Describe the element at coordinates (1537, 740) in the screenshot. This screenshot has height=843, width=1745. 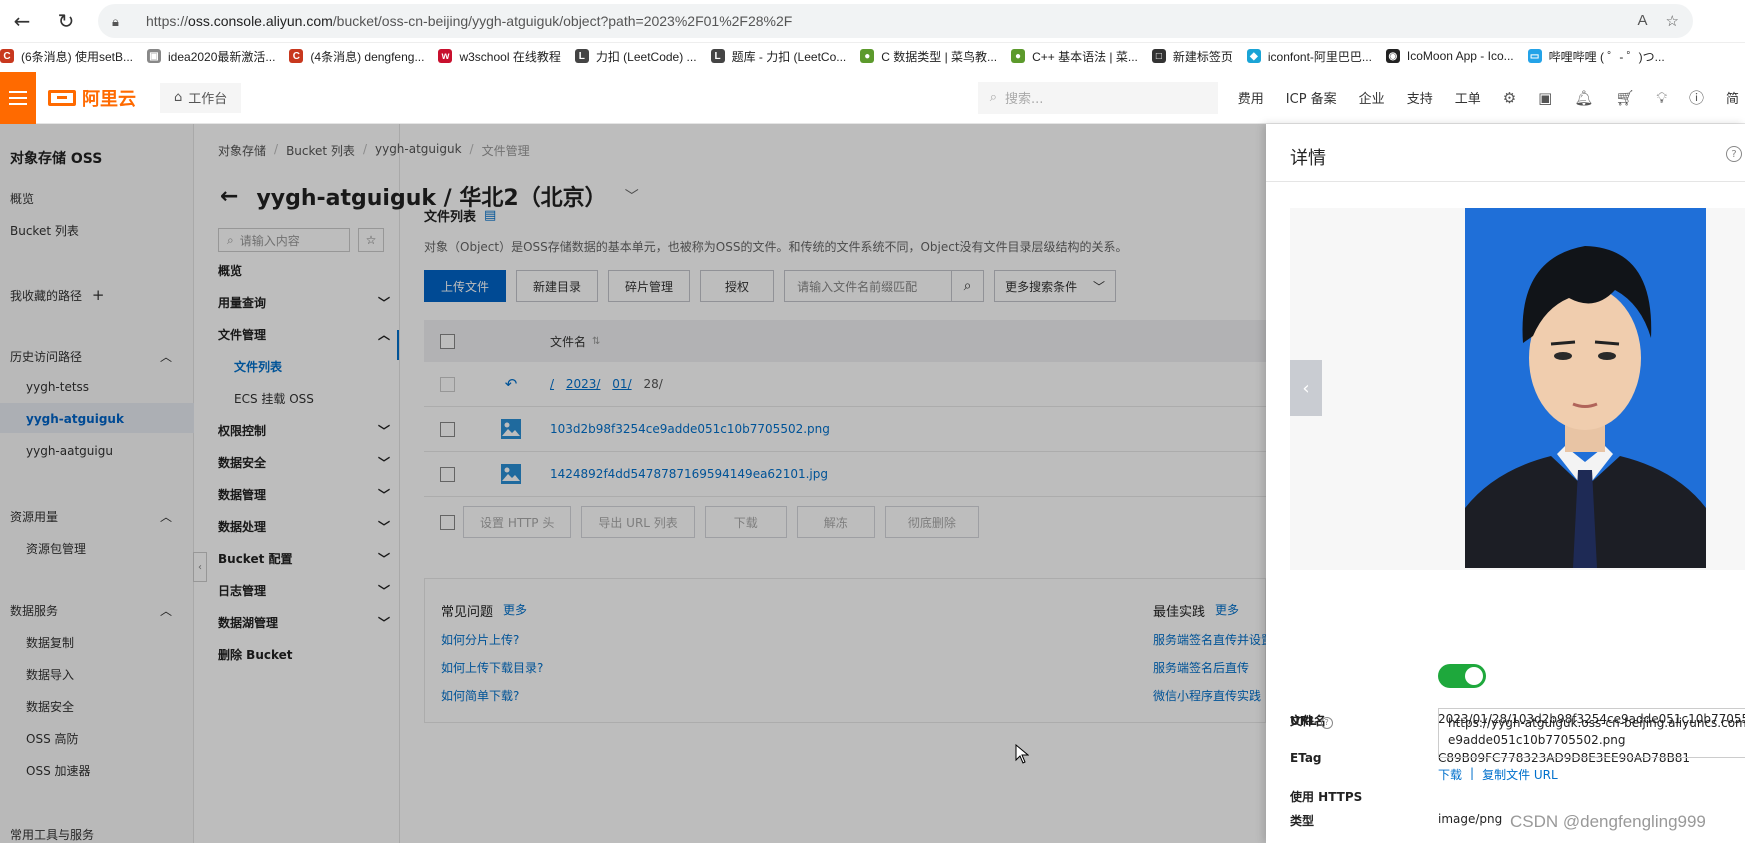
I see `url-line: e9adde051c10b7705502.png` at that location.